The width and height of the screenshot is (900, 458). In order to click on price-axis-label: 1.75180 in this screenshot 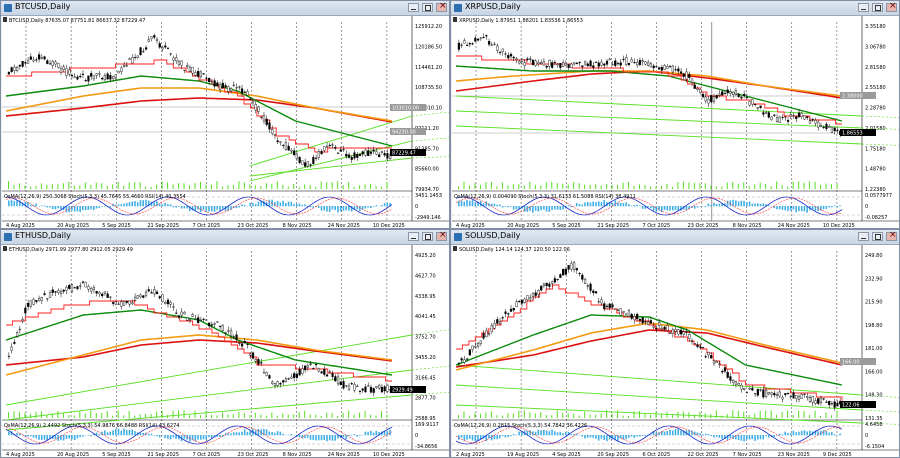, I will do `click(875, 149)`.